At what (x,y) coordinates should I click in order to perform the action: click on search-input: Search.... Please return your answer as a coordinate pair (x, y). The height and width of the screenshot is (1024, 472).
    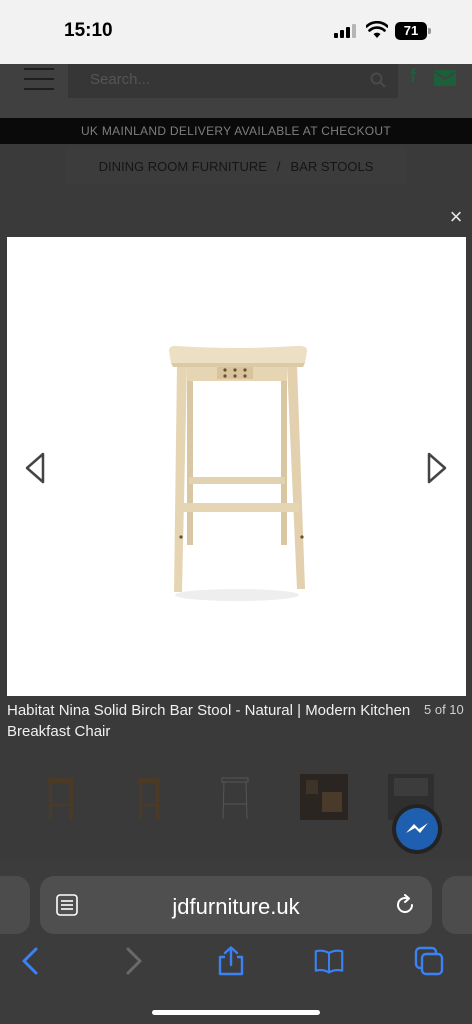
    Looking at the image, I should click on (233, 81).